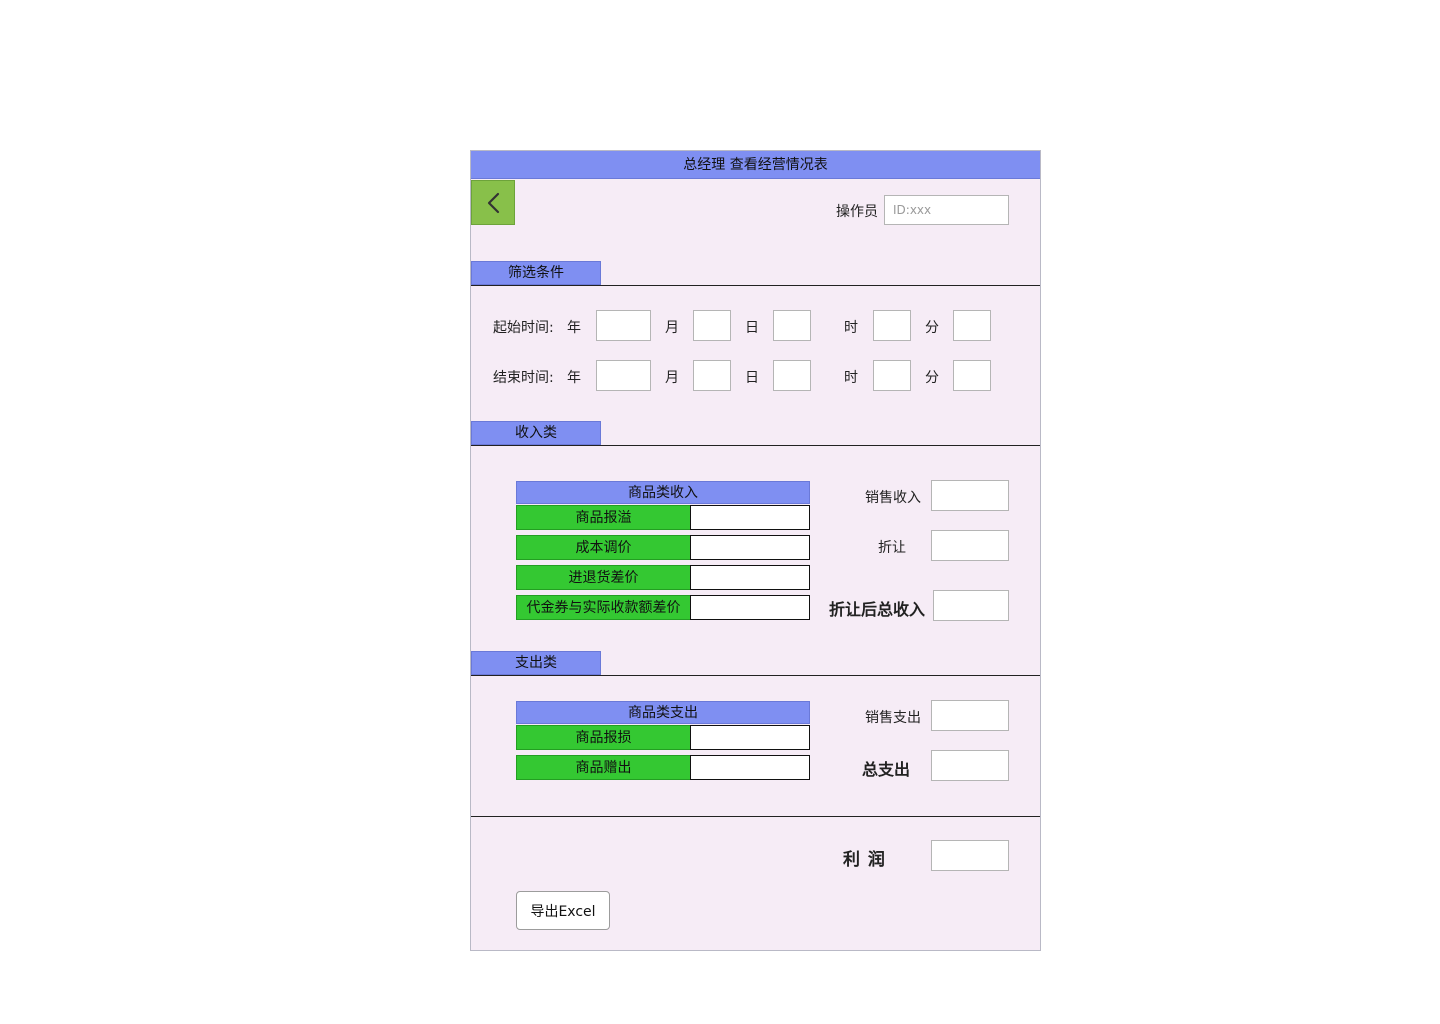 The width and height of the screenshot is (1440, 1024). What do you see at coordinates (755, 816) in the screenshot?
I see `profit-divider` at bounding box center [755, 816].